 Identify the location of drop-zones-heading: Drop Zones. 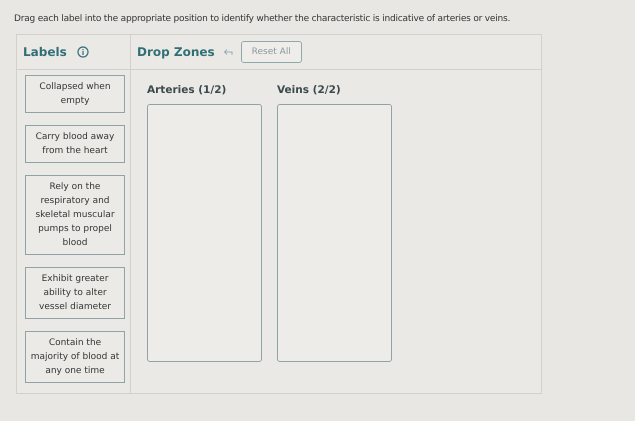
(176, 52).